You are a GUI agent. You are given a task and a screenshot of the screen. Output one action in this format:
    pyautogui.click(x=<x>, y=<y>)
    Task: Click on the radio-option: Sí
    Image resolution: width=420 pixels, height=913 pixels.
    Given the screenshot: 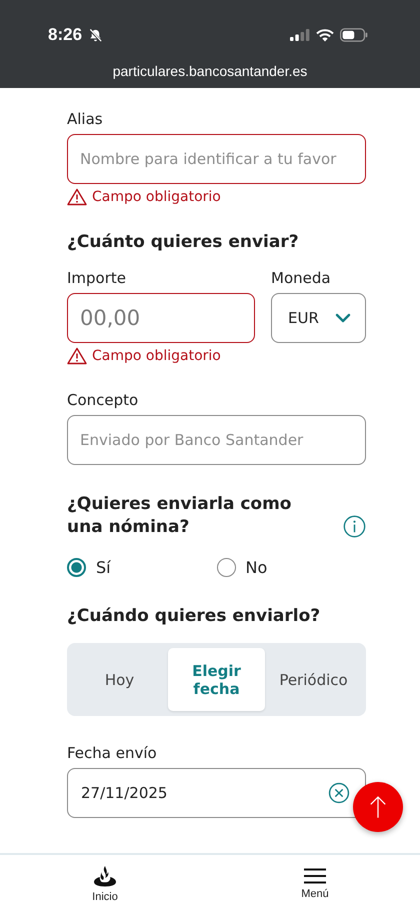 What is the action you would take?
    pyautogui.click(x=141, y=567)
    